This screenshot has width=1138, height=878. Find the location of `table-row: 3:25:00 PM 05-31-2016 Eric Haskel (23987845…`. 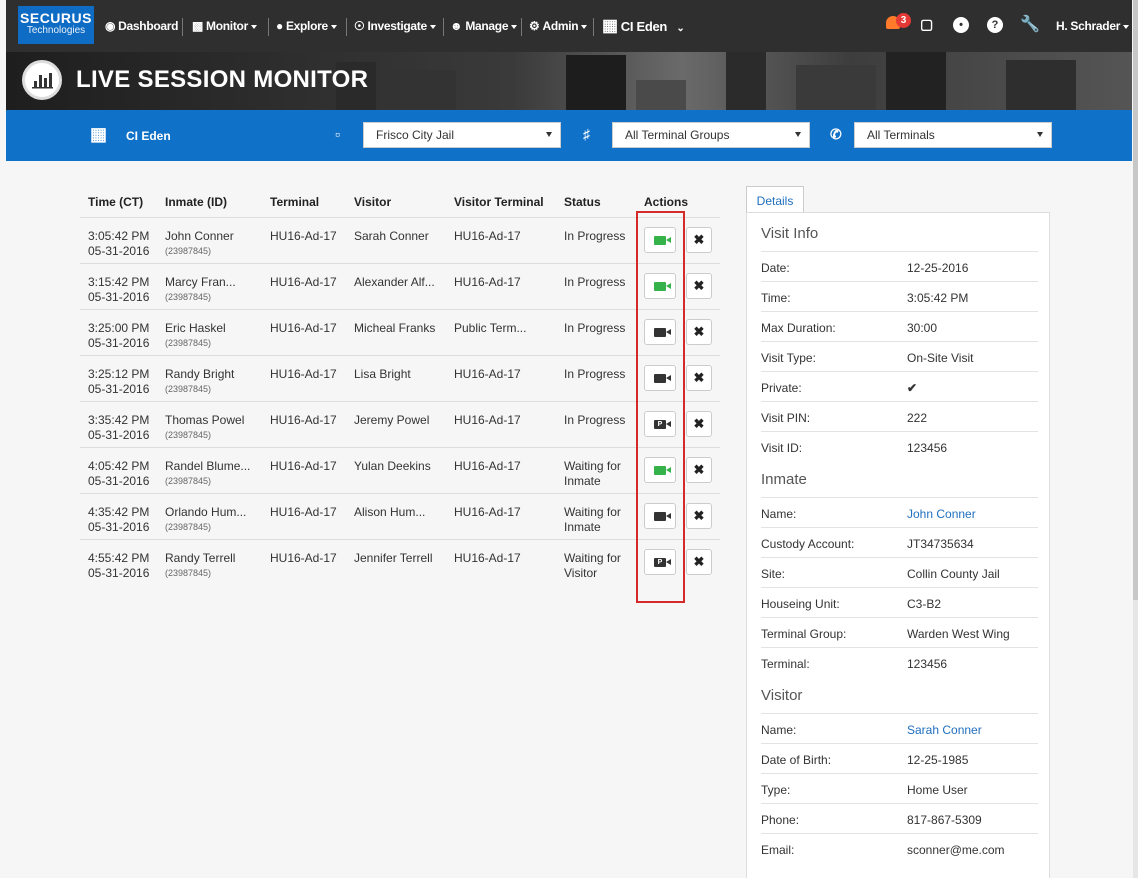

table-row: 3:25:00 PM 05-31-2016 Eric Haskel (23987845… is located at coordinates (400, 332).